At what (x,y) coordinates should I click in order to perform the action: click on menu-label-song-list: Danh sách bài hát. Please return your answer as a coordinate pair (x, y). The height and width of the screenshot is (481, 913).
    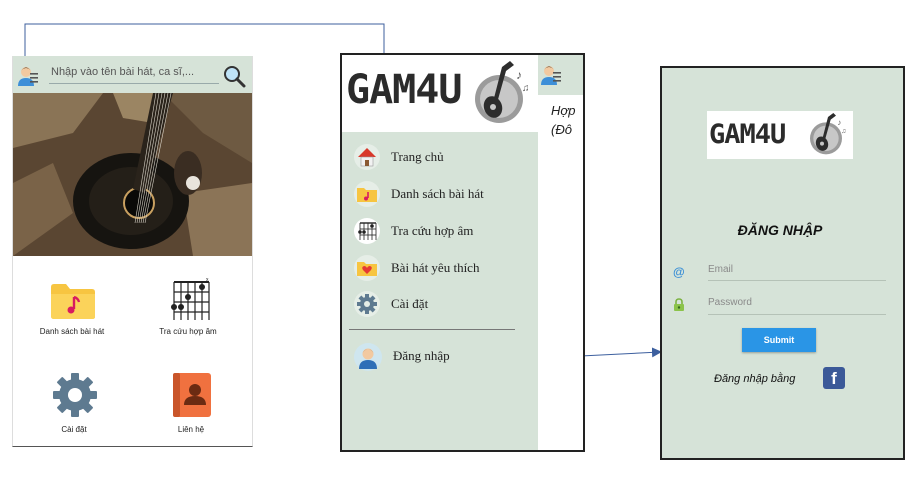
    Looking at the image, I should click on (437, 193).